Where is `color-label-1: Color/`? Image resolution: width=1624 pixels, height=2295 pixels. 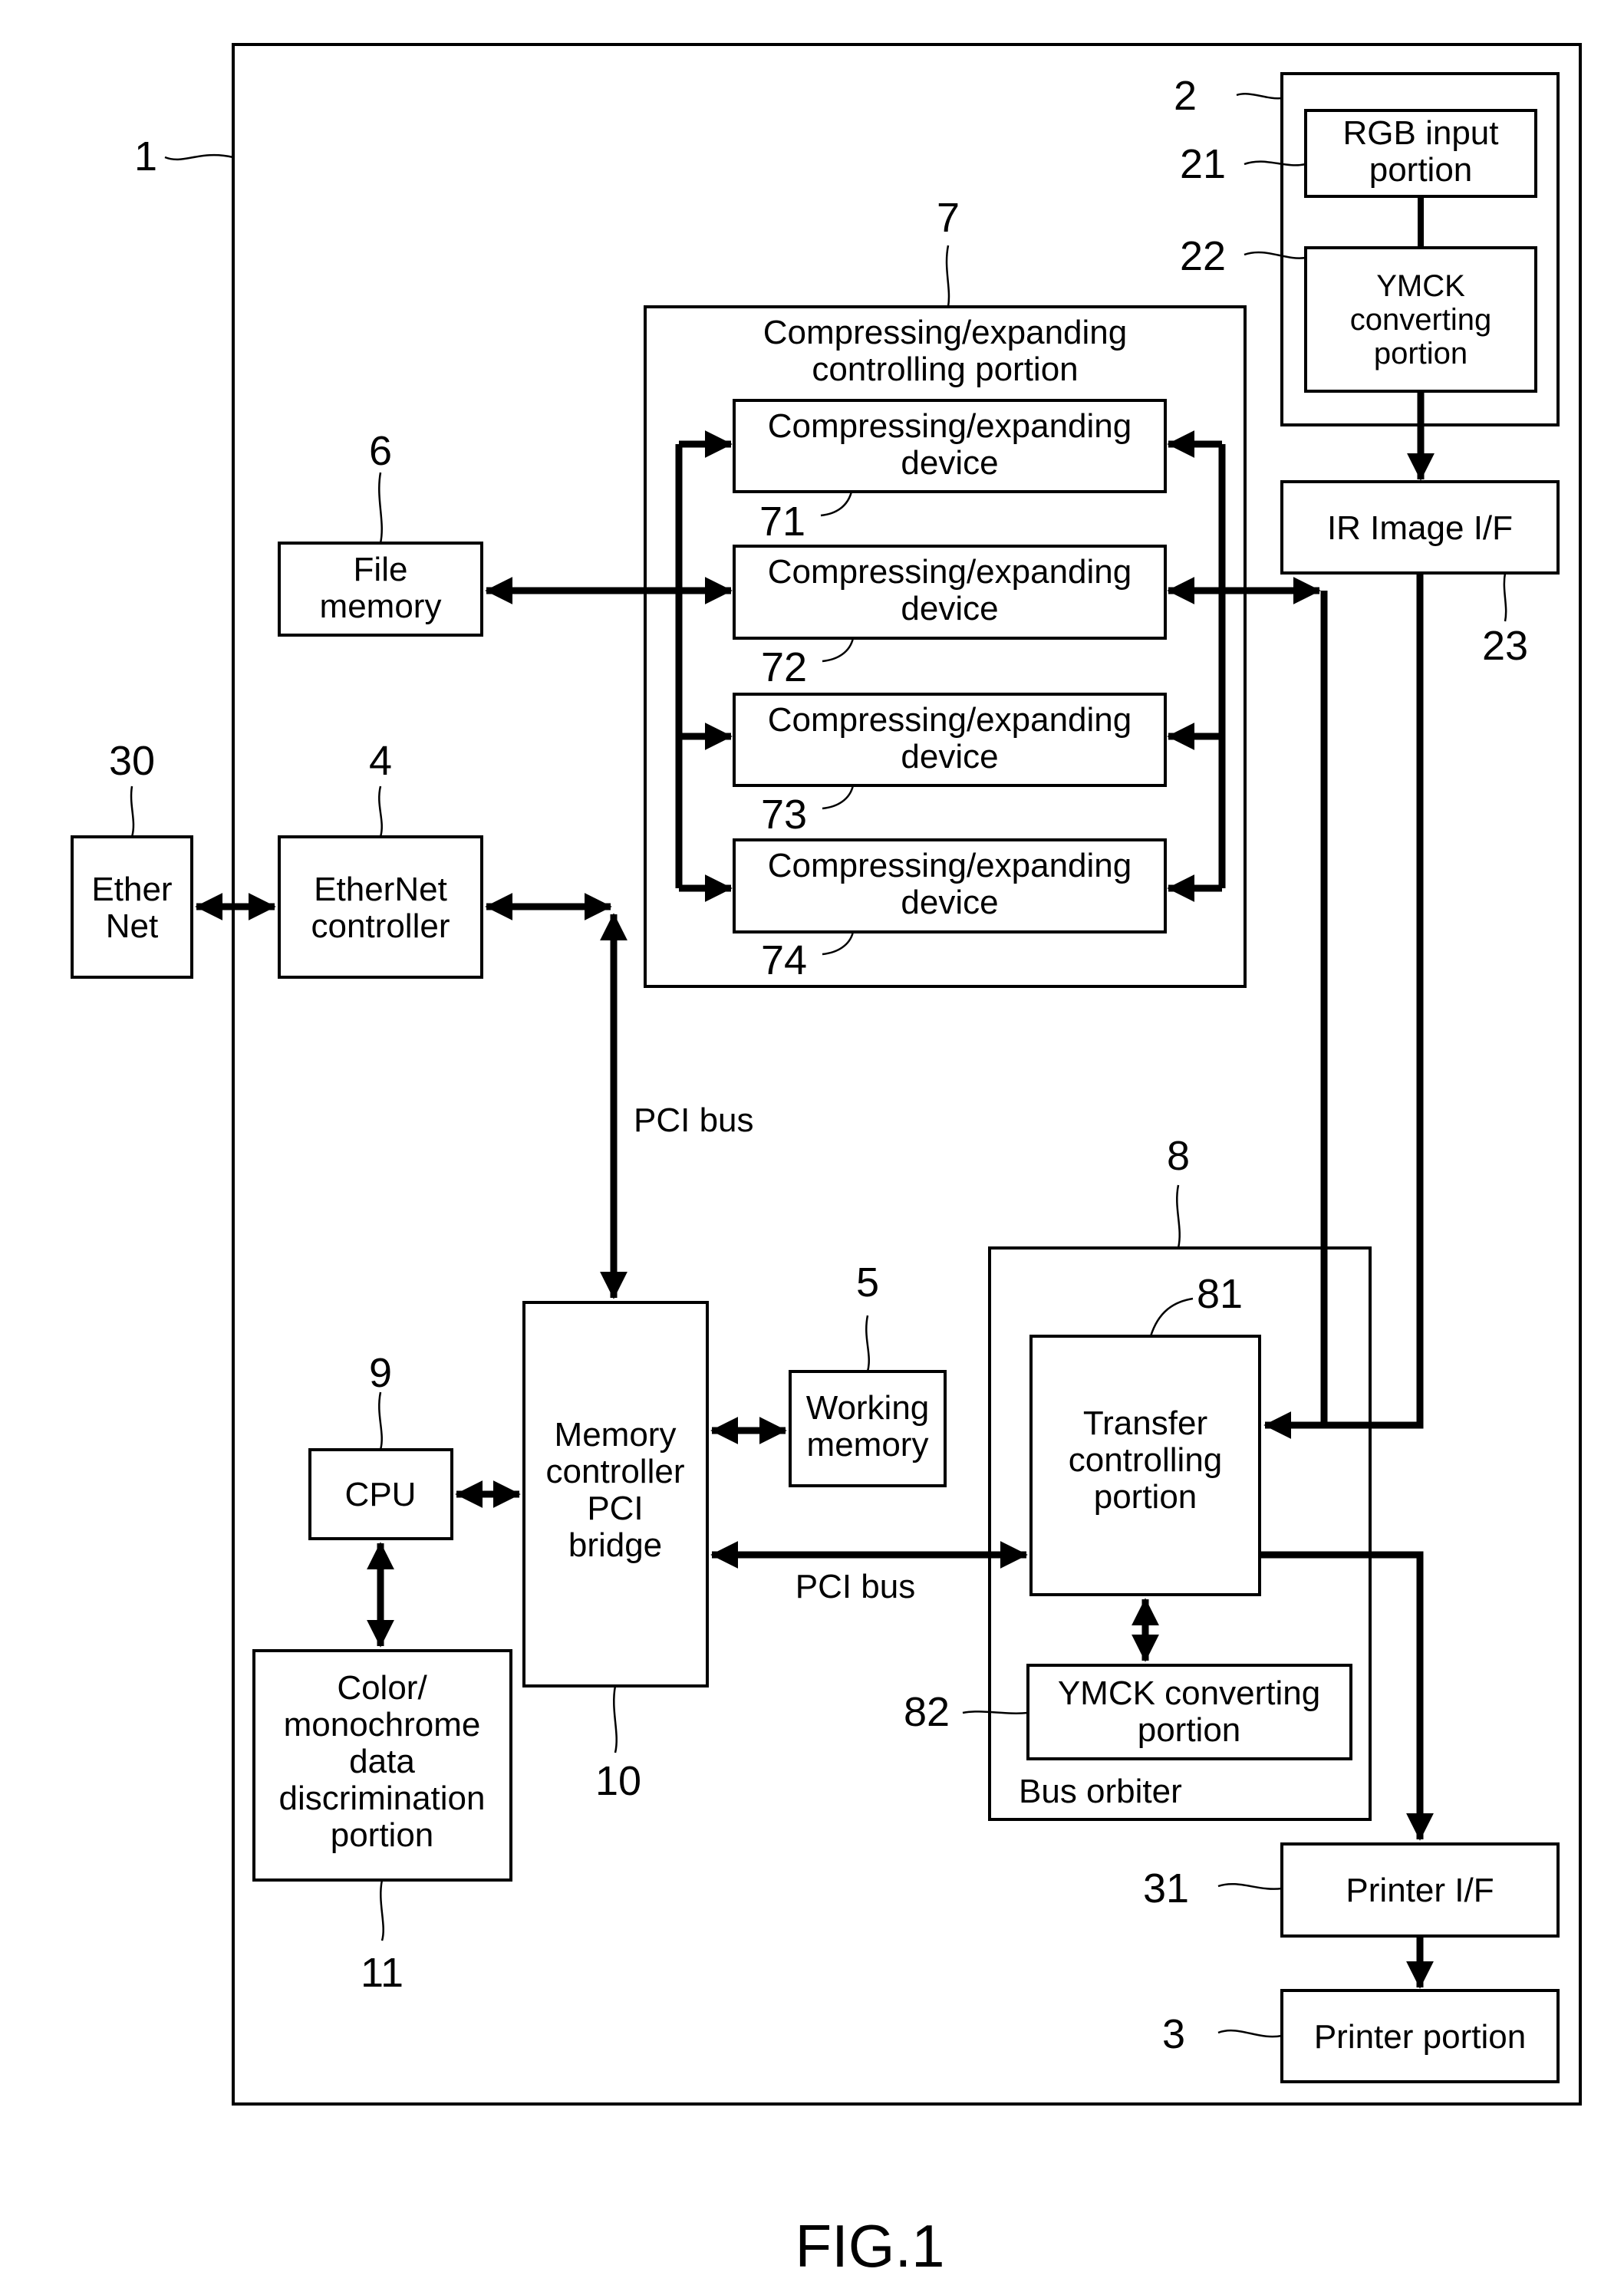
color-label-1: Color/ is located at coordinates (382, 1688).